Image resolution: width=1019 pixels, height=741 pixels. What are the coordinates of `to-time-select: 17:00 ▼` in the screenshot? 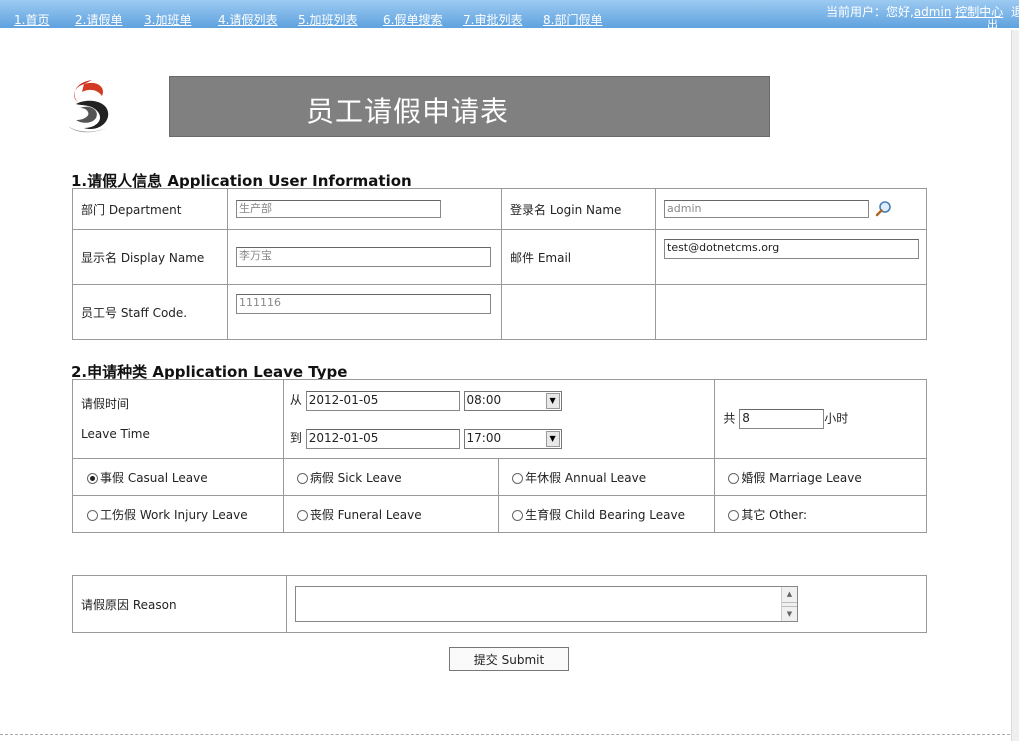 It's located at (512, 438).